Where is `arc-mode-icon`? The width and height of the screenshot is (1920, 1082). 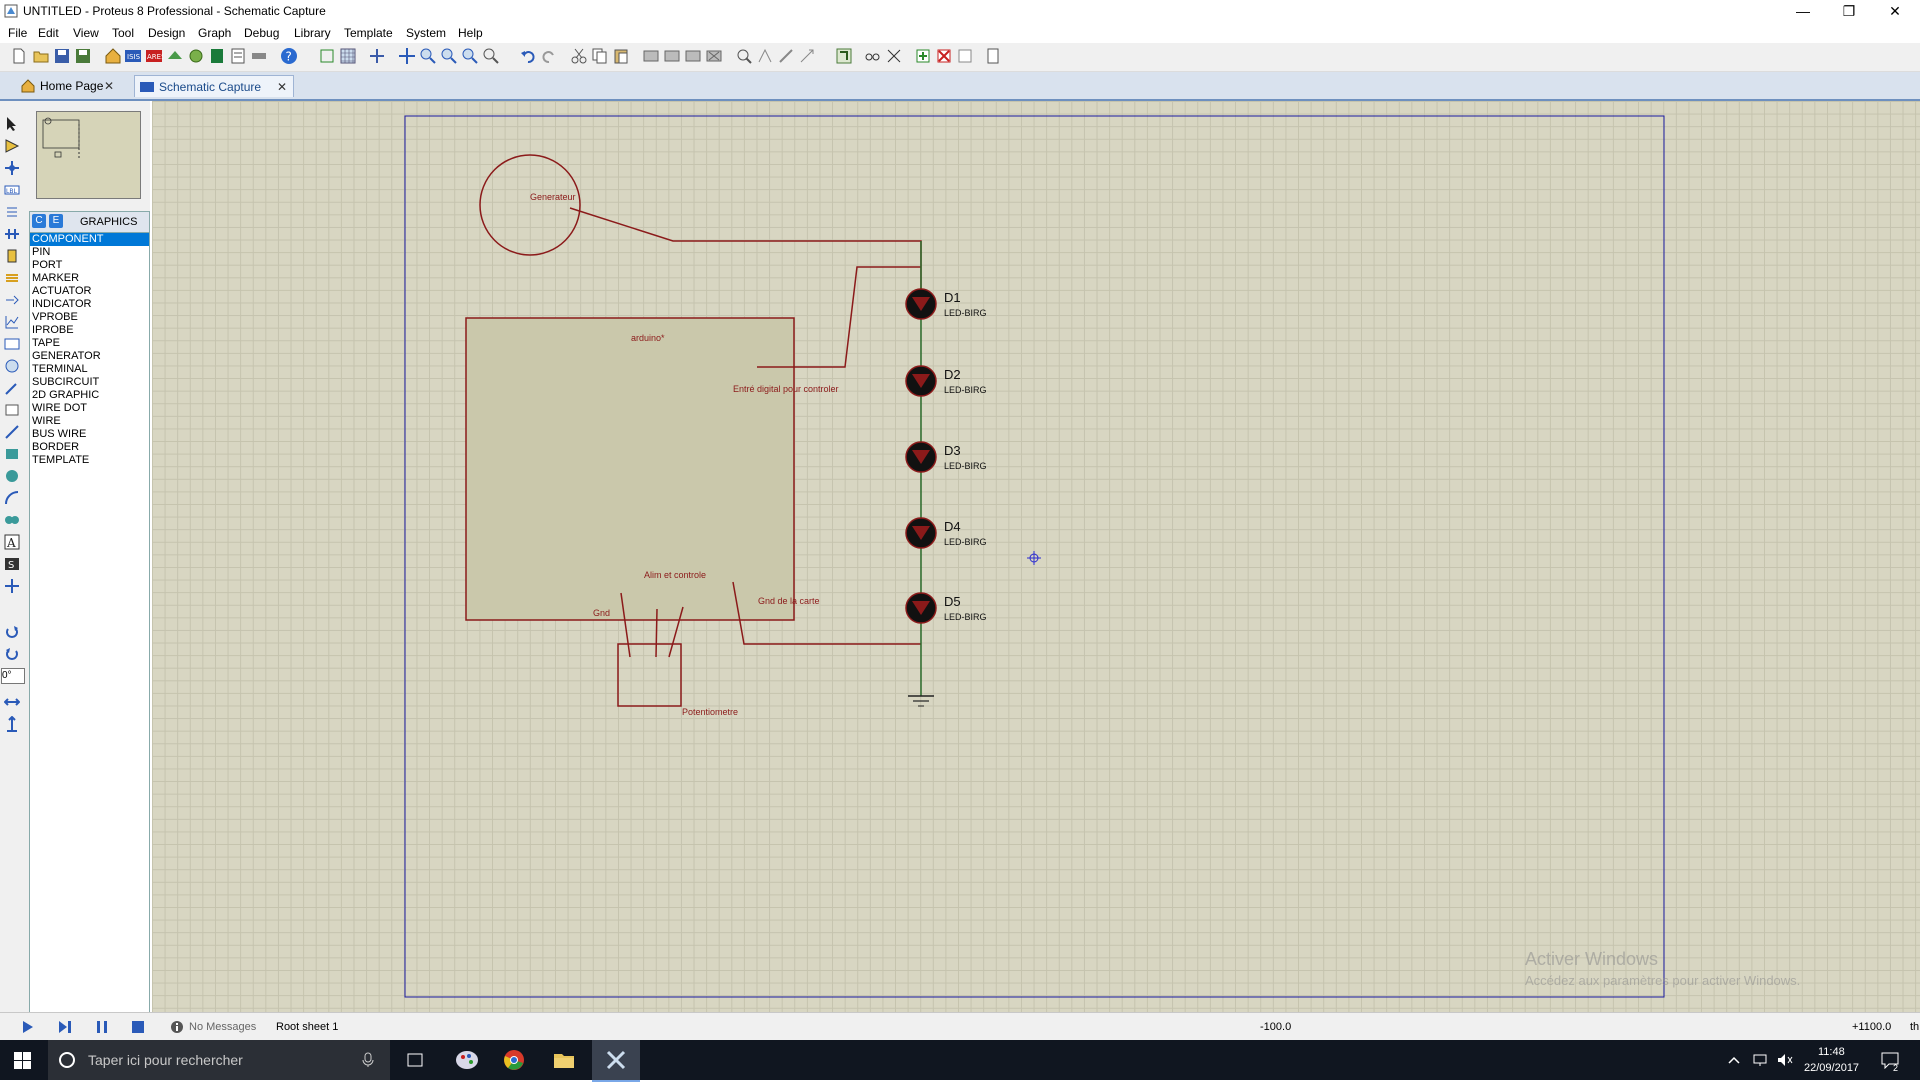 arc-mode-icon is located at coordinates (12, 498).